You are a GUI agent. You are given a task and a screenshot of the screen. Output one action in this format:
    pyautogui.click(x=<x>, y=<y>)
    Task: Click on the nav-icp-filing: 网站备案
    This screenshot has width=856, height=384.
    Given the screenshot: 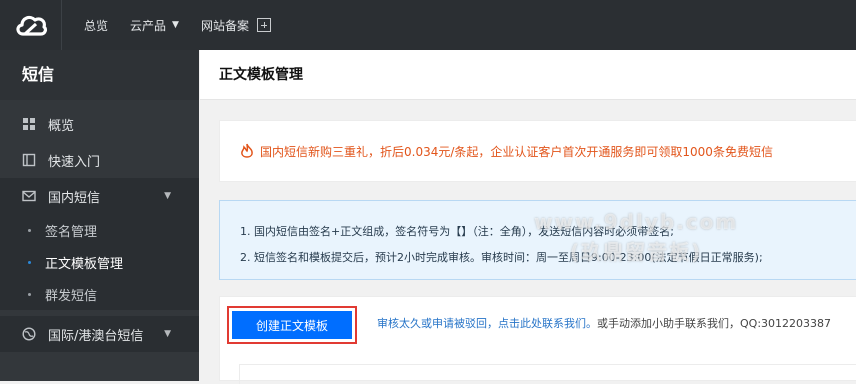 What is the action you would take?
    pyautogui.click(x=236, y=25)
    